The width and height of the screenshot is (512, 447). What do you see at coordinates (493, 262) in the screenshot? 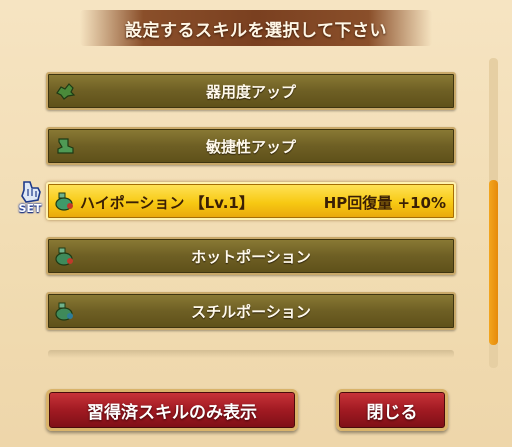
I see `scrollbar-thumb` at bounding box center [493, 262].